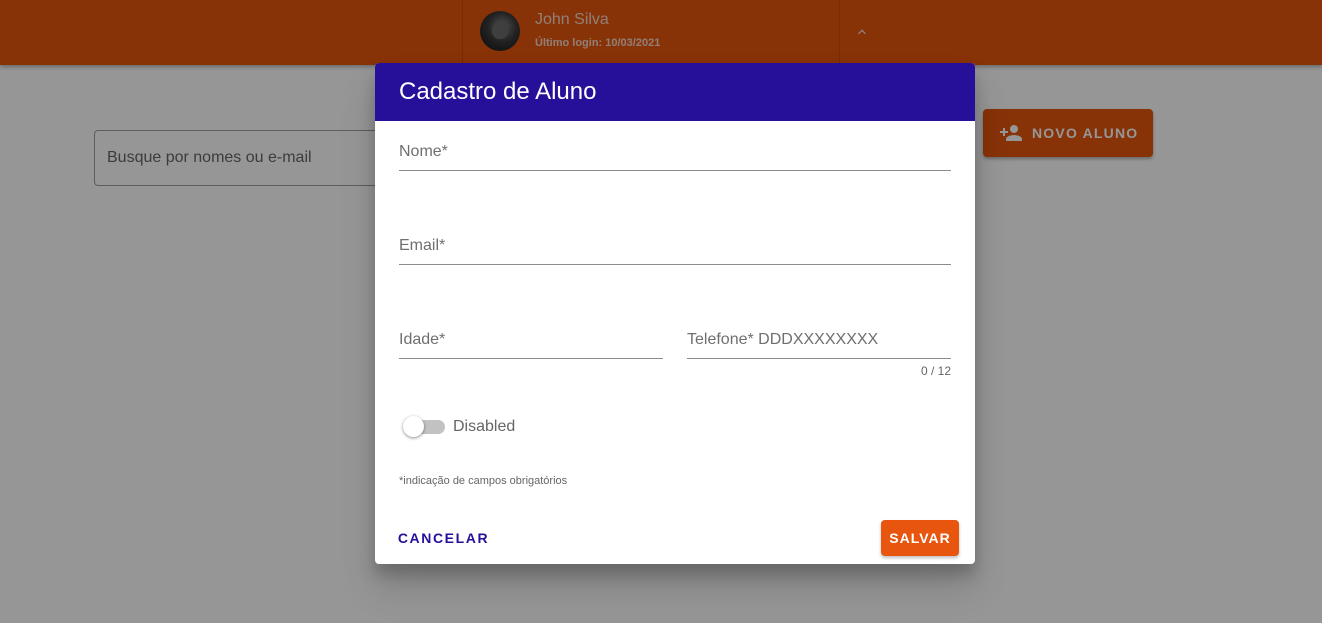 The width and height of the screenshot is (1322, 623). Describe the element at coordinates (484, 426) in the screenshot. I see `toggle-label: Disabled` at that location.